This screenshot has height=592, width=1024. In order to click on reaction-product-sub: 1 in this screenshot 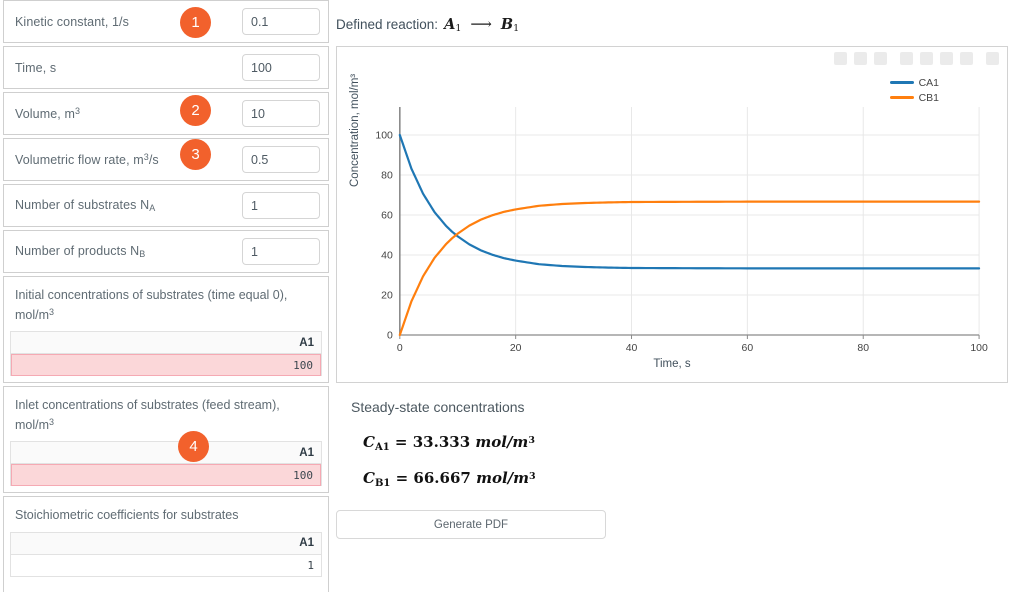, I will do `click(516, 28)`.